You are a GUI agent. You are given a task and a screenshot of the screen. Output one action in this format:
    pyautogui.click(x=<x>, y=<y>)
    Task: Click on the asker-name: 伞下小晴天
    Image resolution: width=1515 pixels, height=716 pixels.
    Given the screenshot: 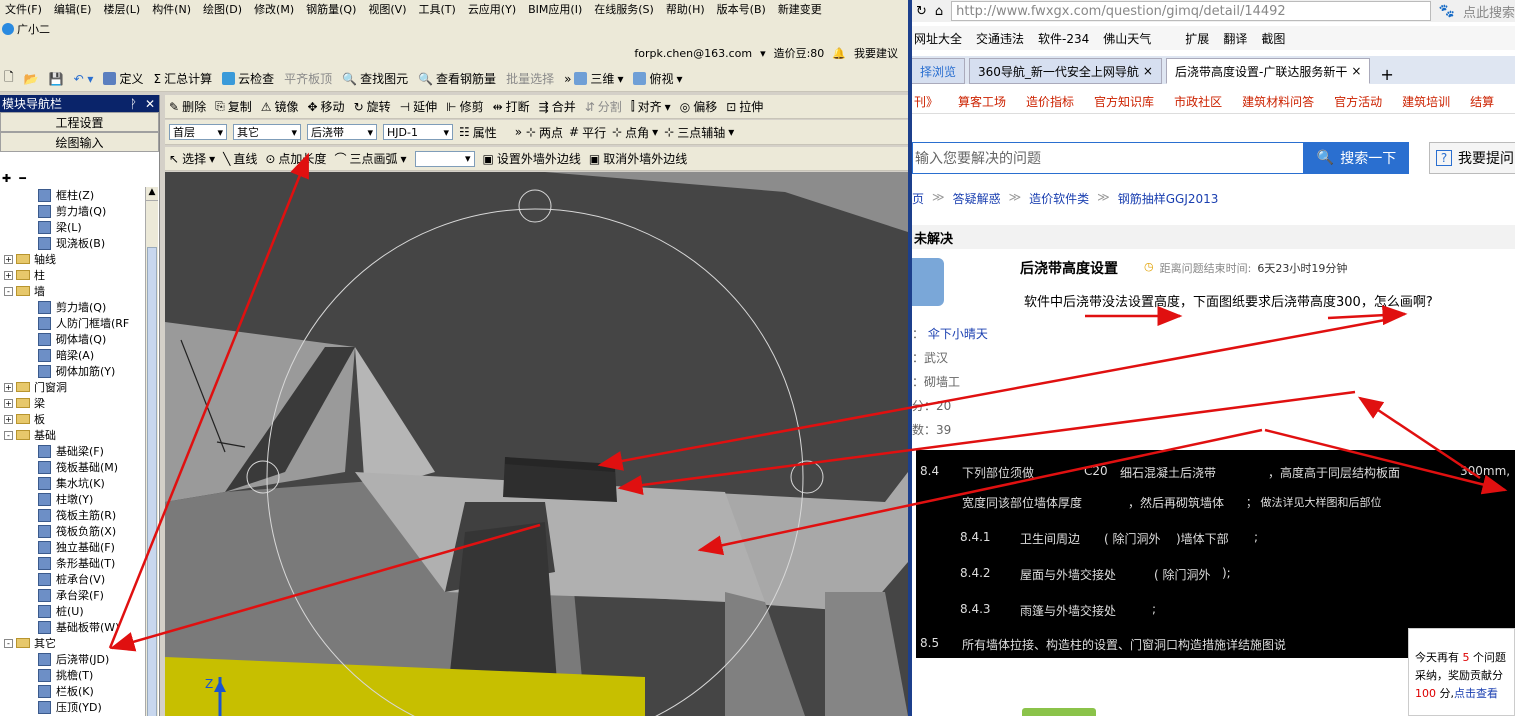 What is the action you would take?
    pyautogui.click(x=958, y=334)
    